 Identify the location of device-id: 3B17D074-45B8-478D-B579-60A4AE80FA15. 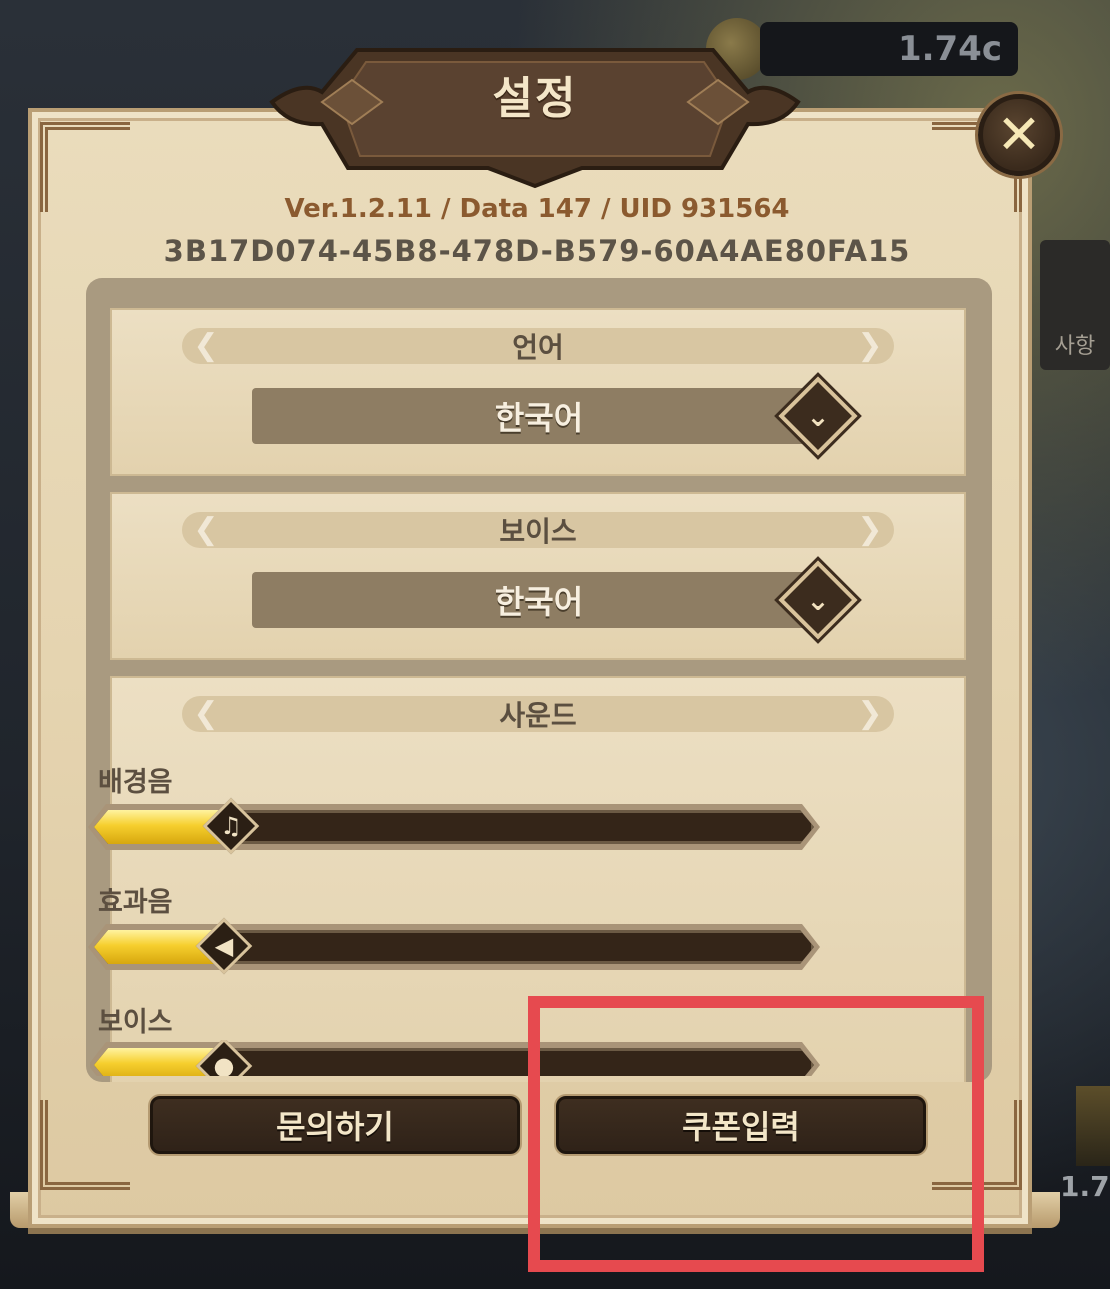
(537, 251).